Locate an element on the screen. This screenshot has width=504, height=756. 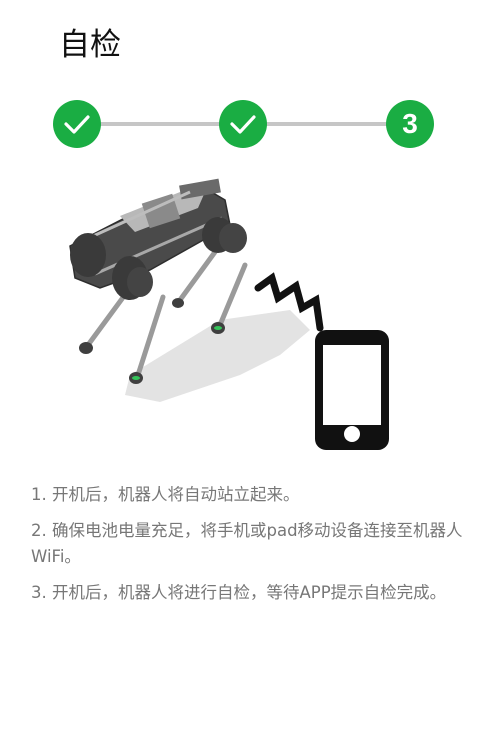
step-number: 3 is located at coordinates (410, 123).